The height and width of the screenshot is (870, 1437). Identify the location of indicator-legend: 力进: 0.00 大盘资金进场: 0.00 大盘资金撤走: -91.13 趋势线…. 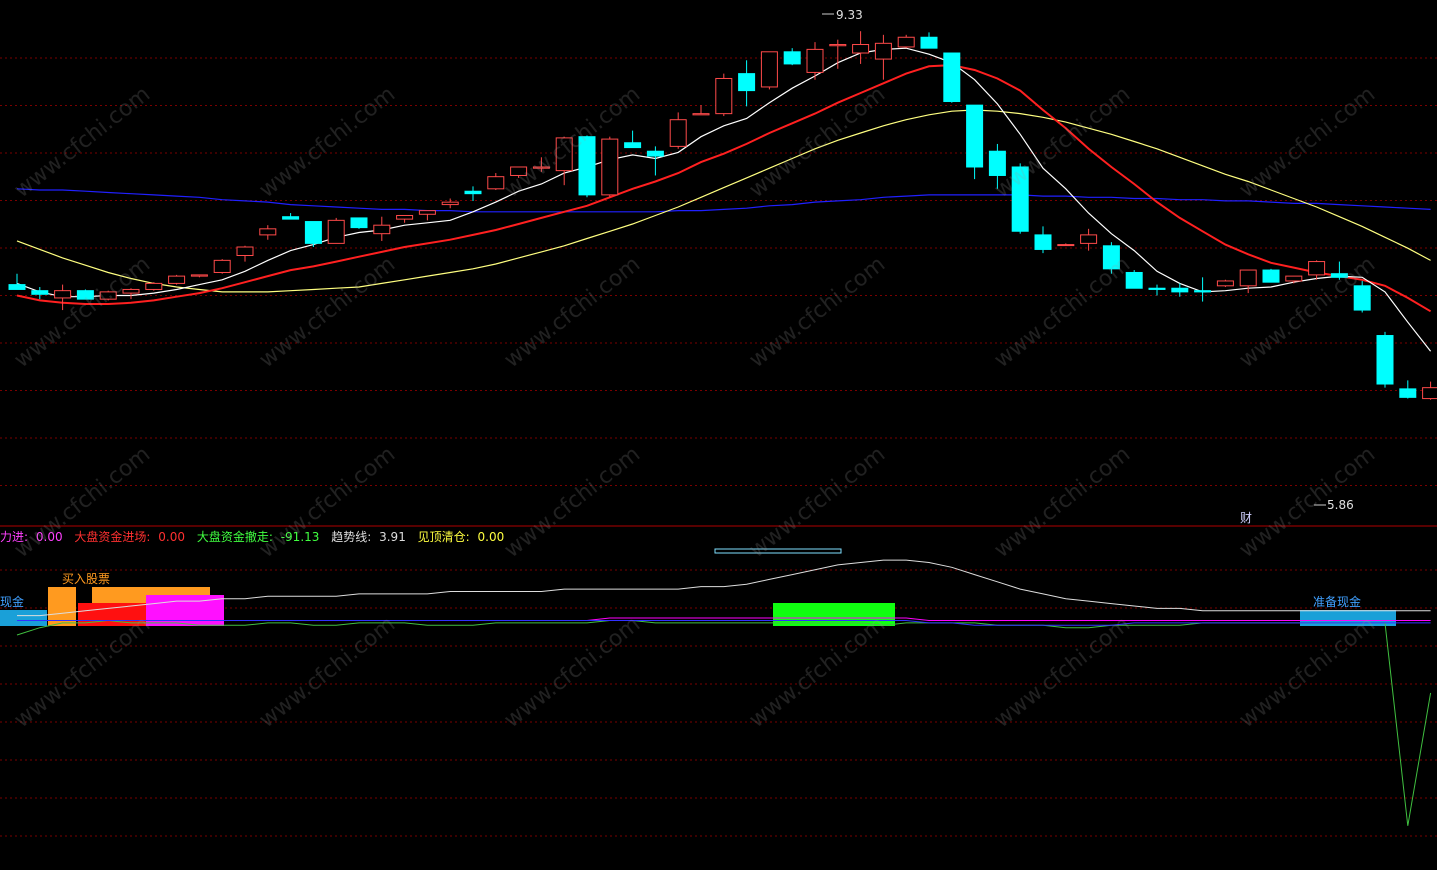
(256, 536).